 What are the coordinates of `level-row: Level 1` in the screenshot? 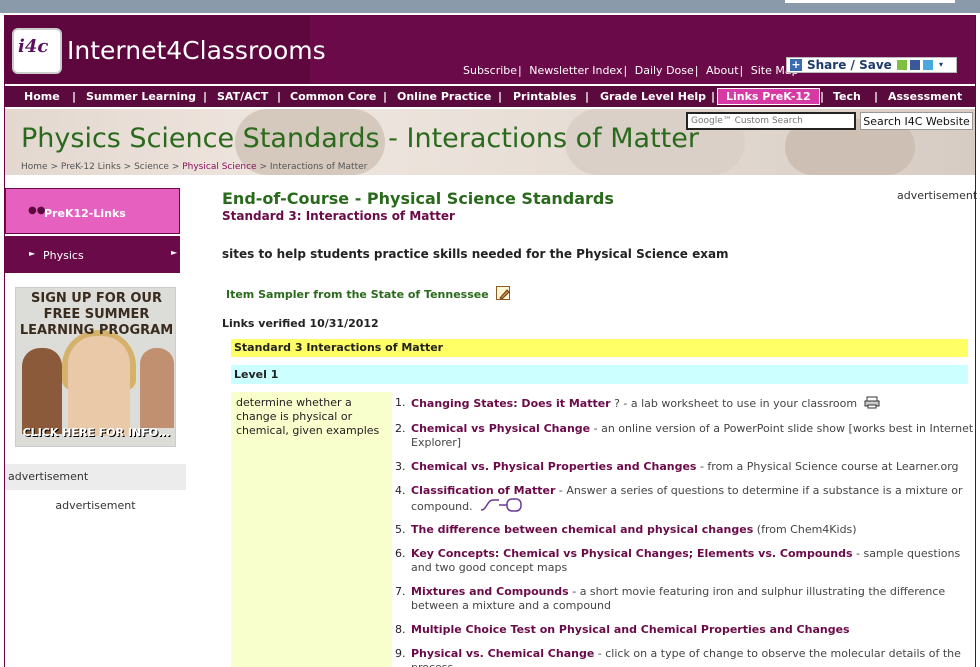 It's located at (599, 374).